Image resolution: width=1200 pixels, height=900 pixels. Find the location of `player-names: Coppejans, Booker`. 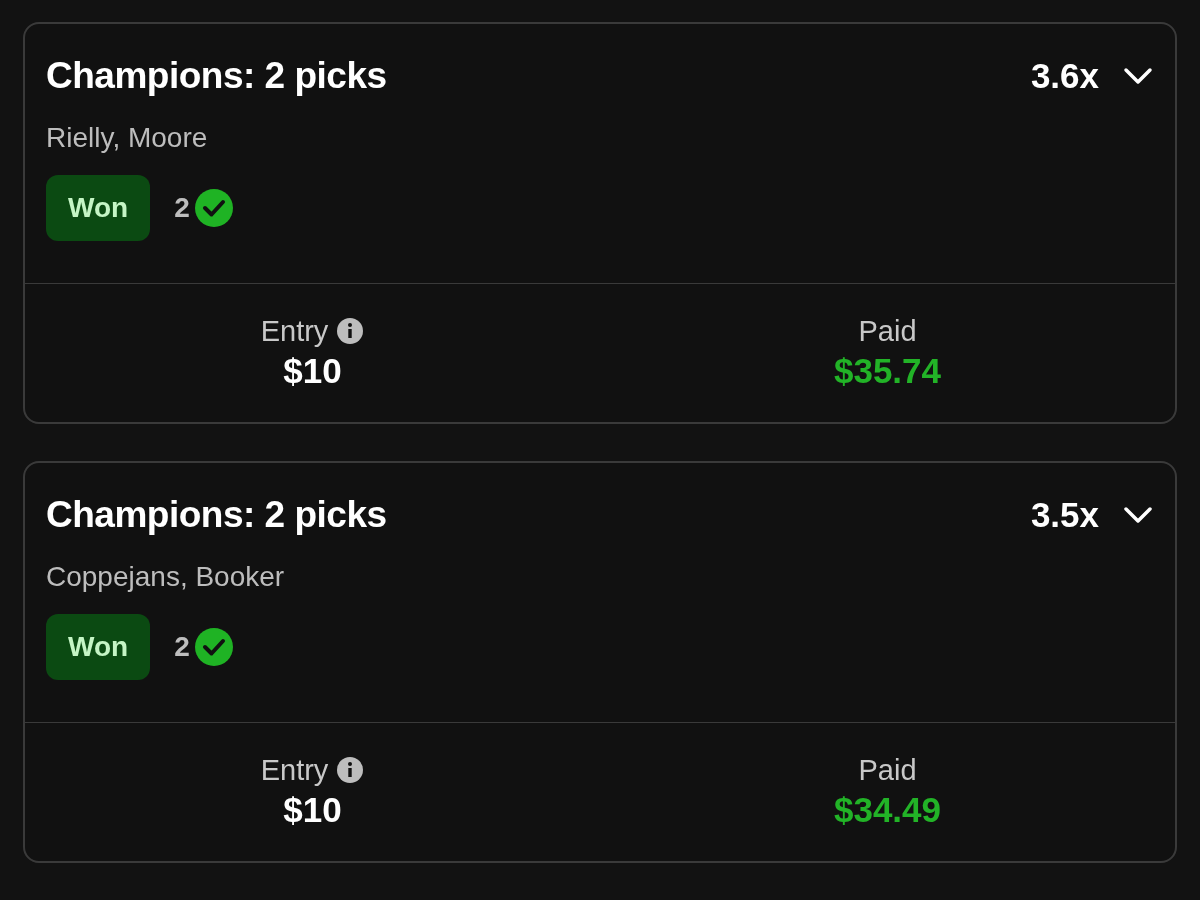

player-names: Coppejans, Booker is located at coordinates (166, 576).